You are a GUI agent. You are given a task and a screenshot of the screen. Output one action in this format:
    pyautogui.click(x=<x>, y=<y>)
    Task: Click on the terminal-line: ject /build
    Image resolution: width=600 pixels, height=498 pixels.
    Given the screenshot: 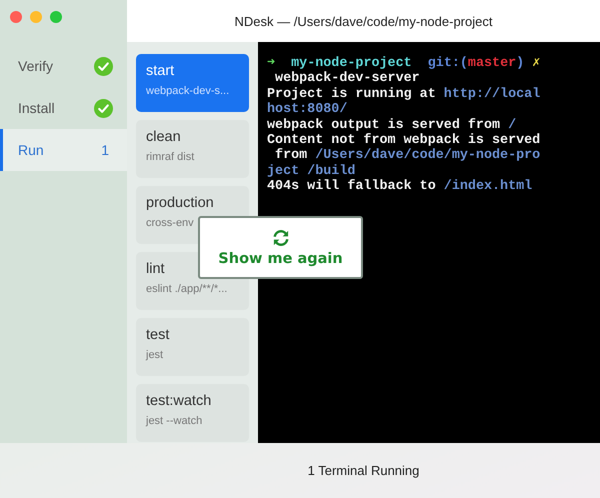 What is the action you would take?
    pyautogui.click(x=311, y=171)
    